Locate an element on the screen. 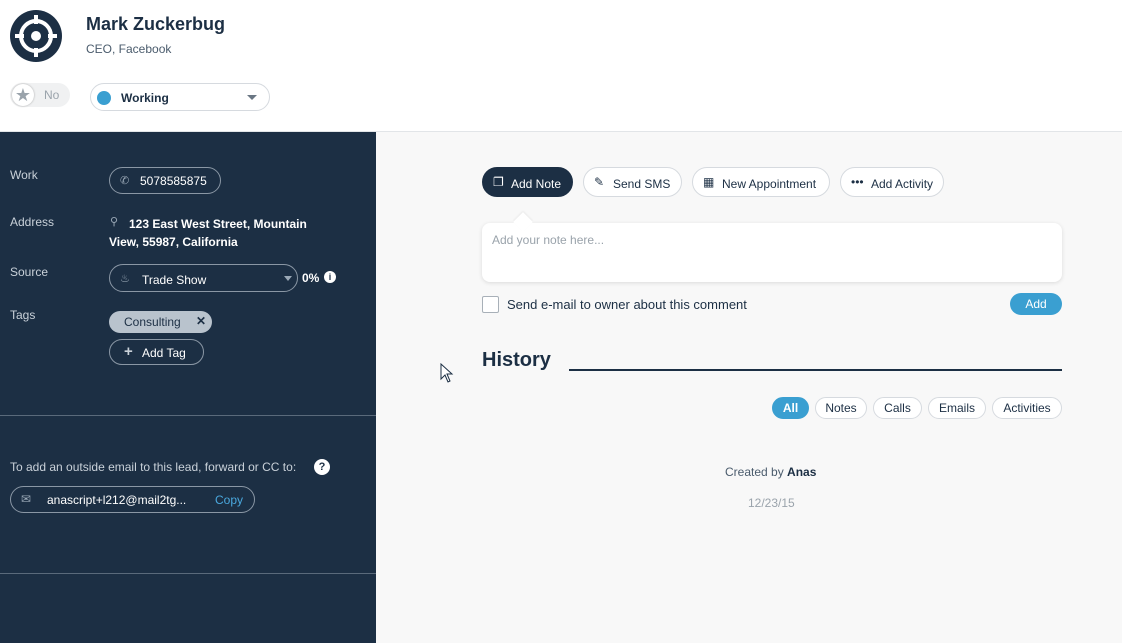  add-note-submit-button: Add is located at coordinates (1036, 304).